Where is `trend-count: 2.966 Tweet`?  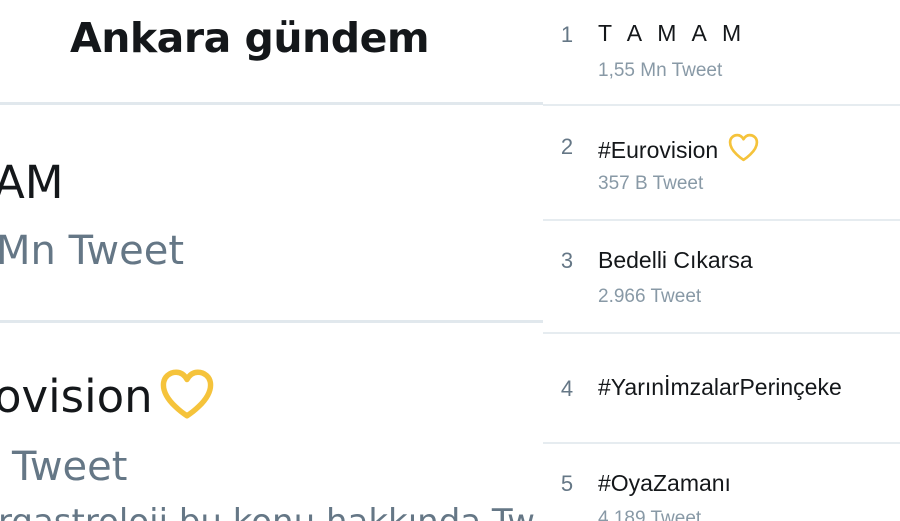 trend-count: 2.966 Tweet is located at coordinates (650, 296).